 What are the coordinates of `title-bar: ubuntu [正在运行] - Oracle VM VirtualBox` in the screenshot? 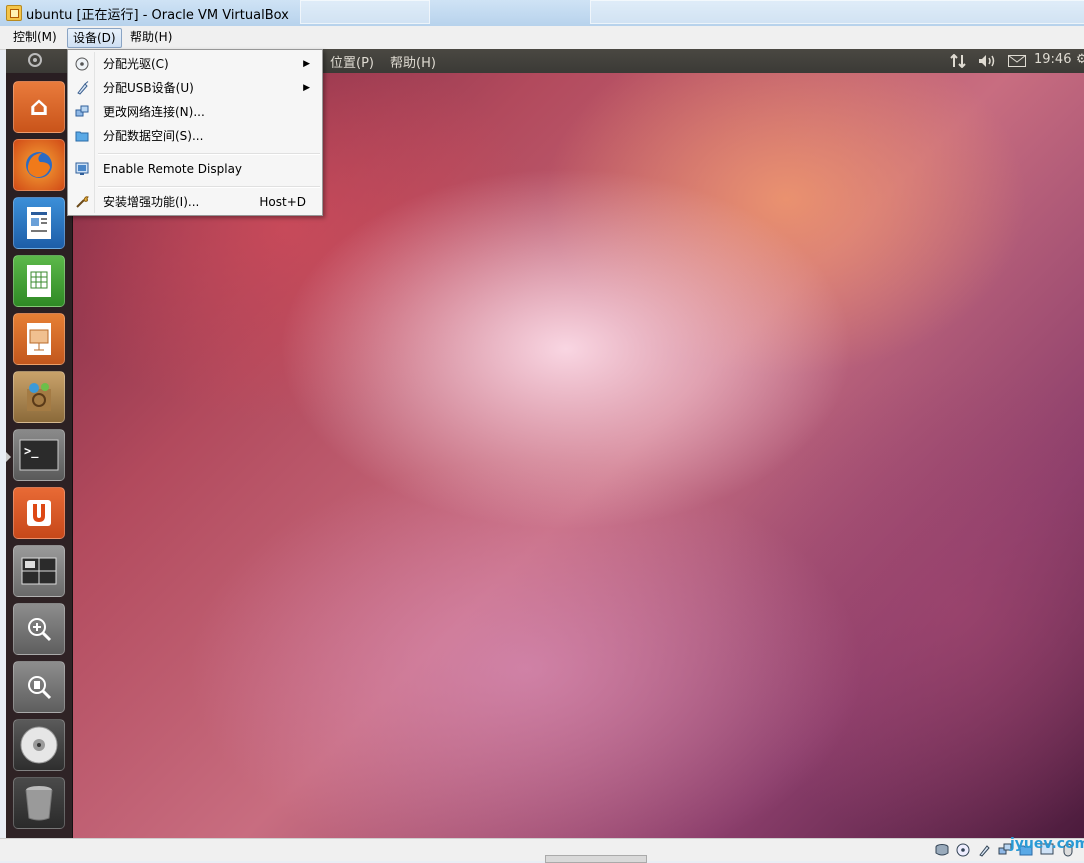 It's located at (542, 13).